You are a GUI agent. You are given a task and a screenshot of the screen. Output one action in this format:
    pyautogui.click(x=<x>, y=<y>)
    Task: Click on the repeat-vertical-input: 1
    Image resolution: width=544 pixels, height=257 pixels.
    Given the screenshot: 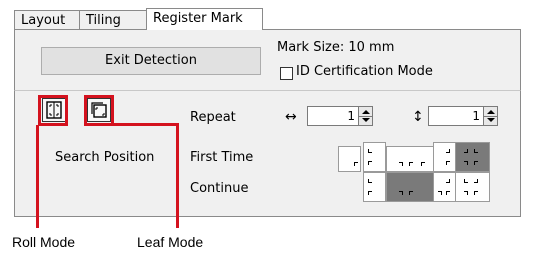 What is the action you would take?
    pyautogui.click(x=456, y=116)
    